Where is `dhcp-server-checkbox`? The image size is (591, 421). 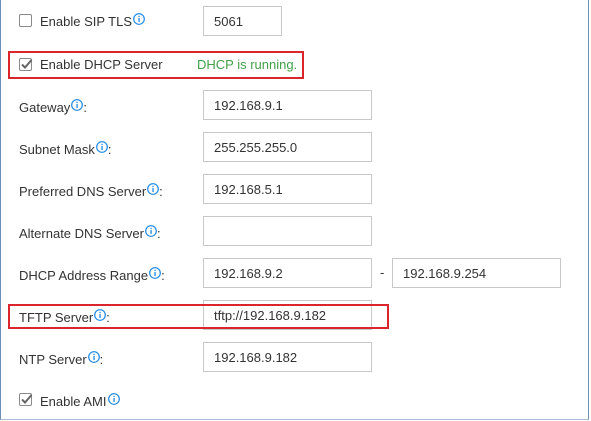
dhcp-server-checkbox is located at coordinates (26, 64).